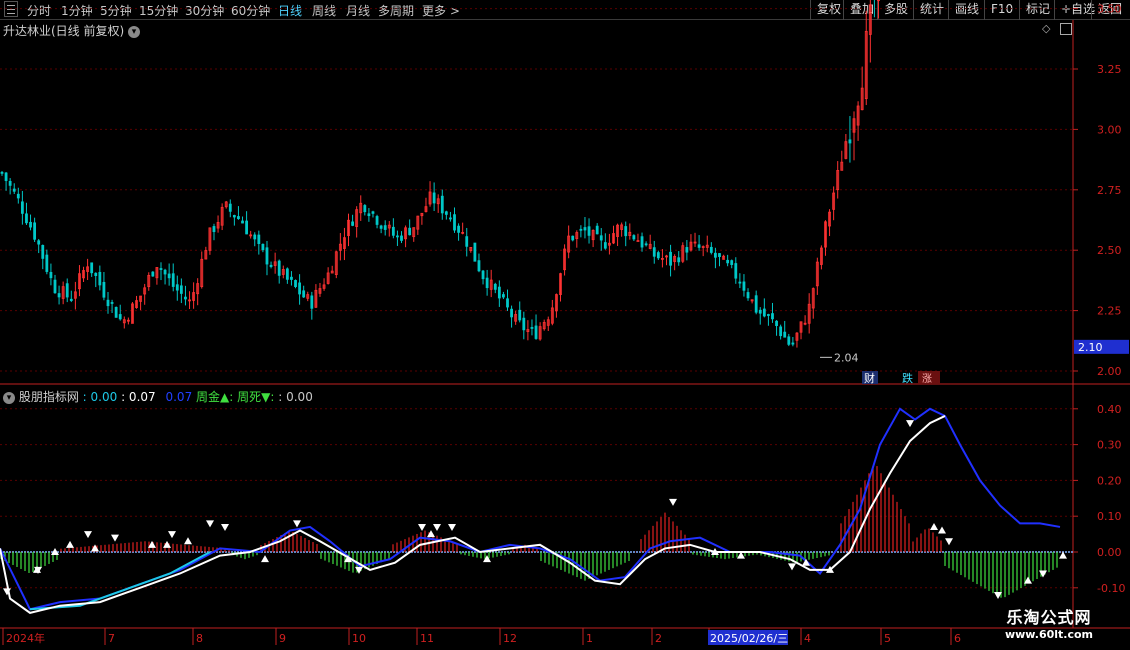 This screenshot has width=1130, height=650. Describe the element at coordinates (846, 357) in the screenshot. I see `low-label: 2.04` at that location.